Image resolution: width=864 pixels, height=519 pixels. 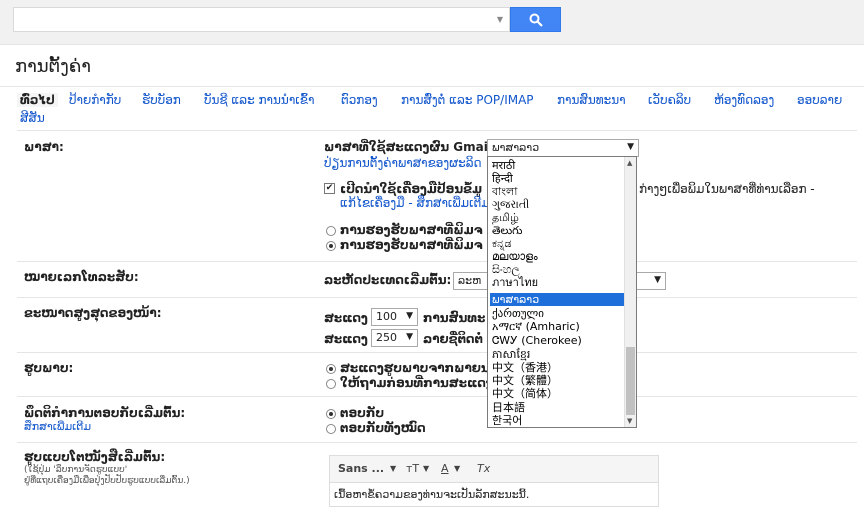 I want to click on tab-themes: ສີສັນ, so click(x=32, y=118).